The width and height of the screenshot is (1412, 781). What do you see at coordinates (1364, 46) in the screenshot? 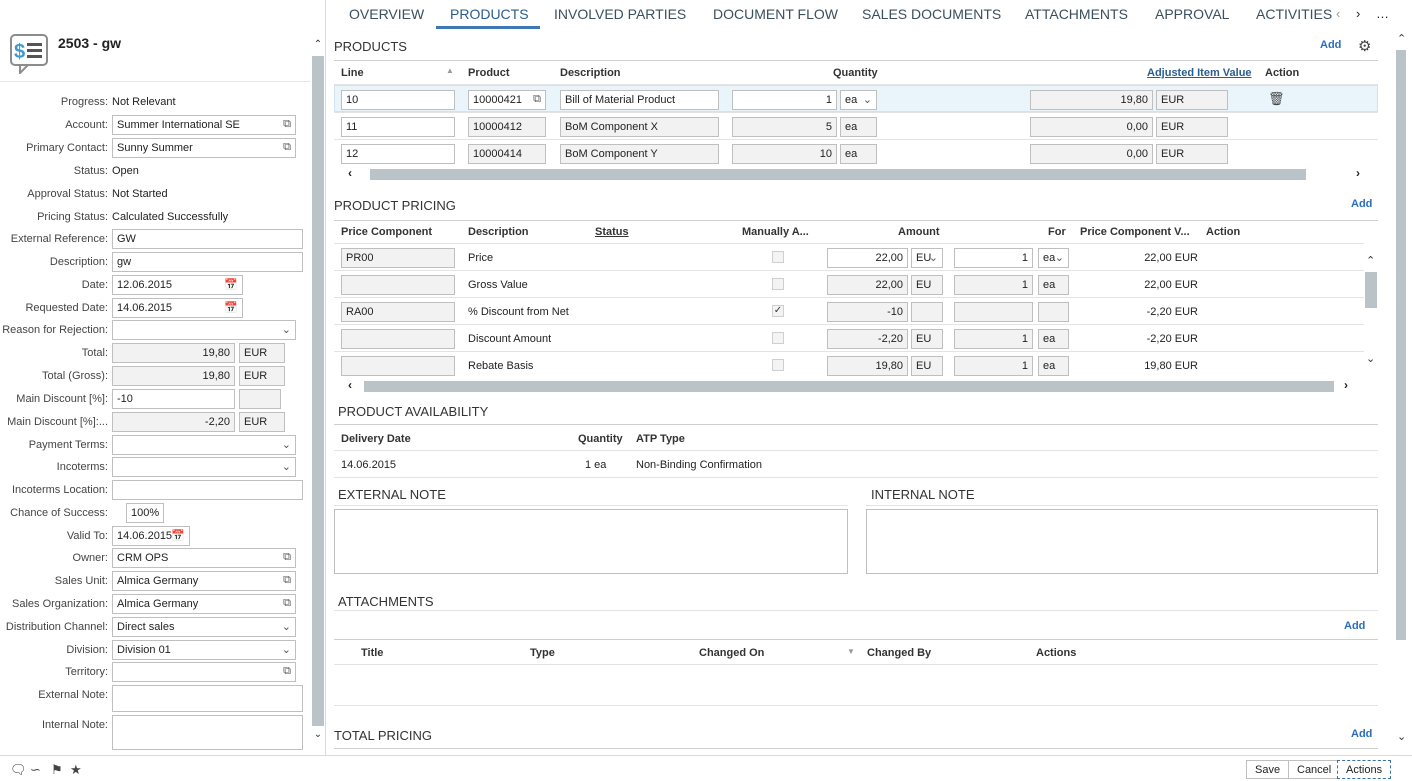
I see `gear-icon: ⚙` at bounding box center [1364, 46].